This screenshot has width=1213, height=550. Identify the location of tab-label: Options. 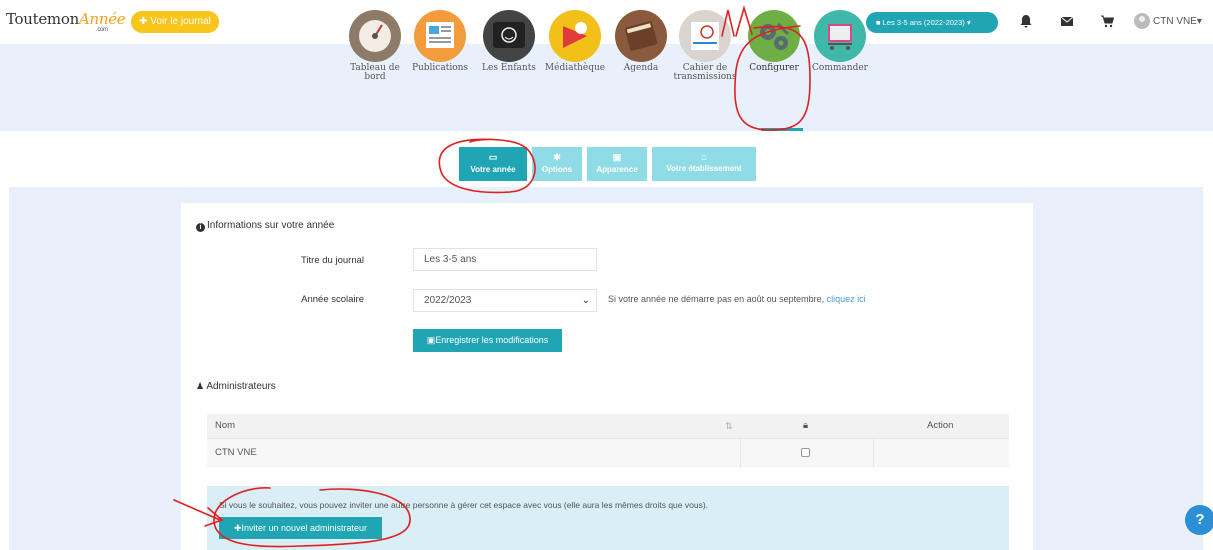
(557, 169).